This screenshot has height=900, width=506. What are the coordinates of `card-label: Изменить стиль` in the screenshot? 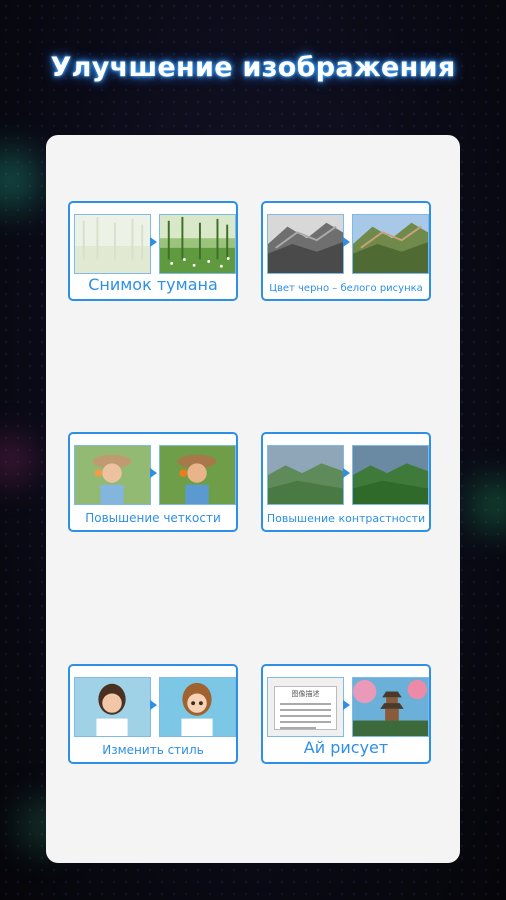 It's located at (153, 750).